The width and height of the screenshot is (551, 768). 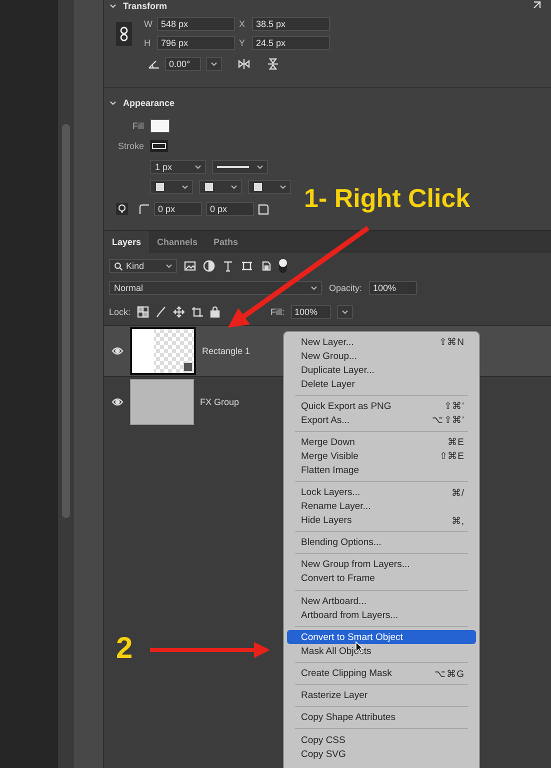 I want to click on field-label: Fill, so click(x=138, y=126).